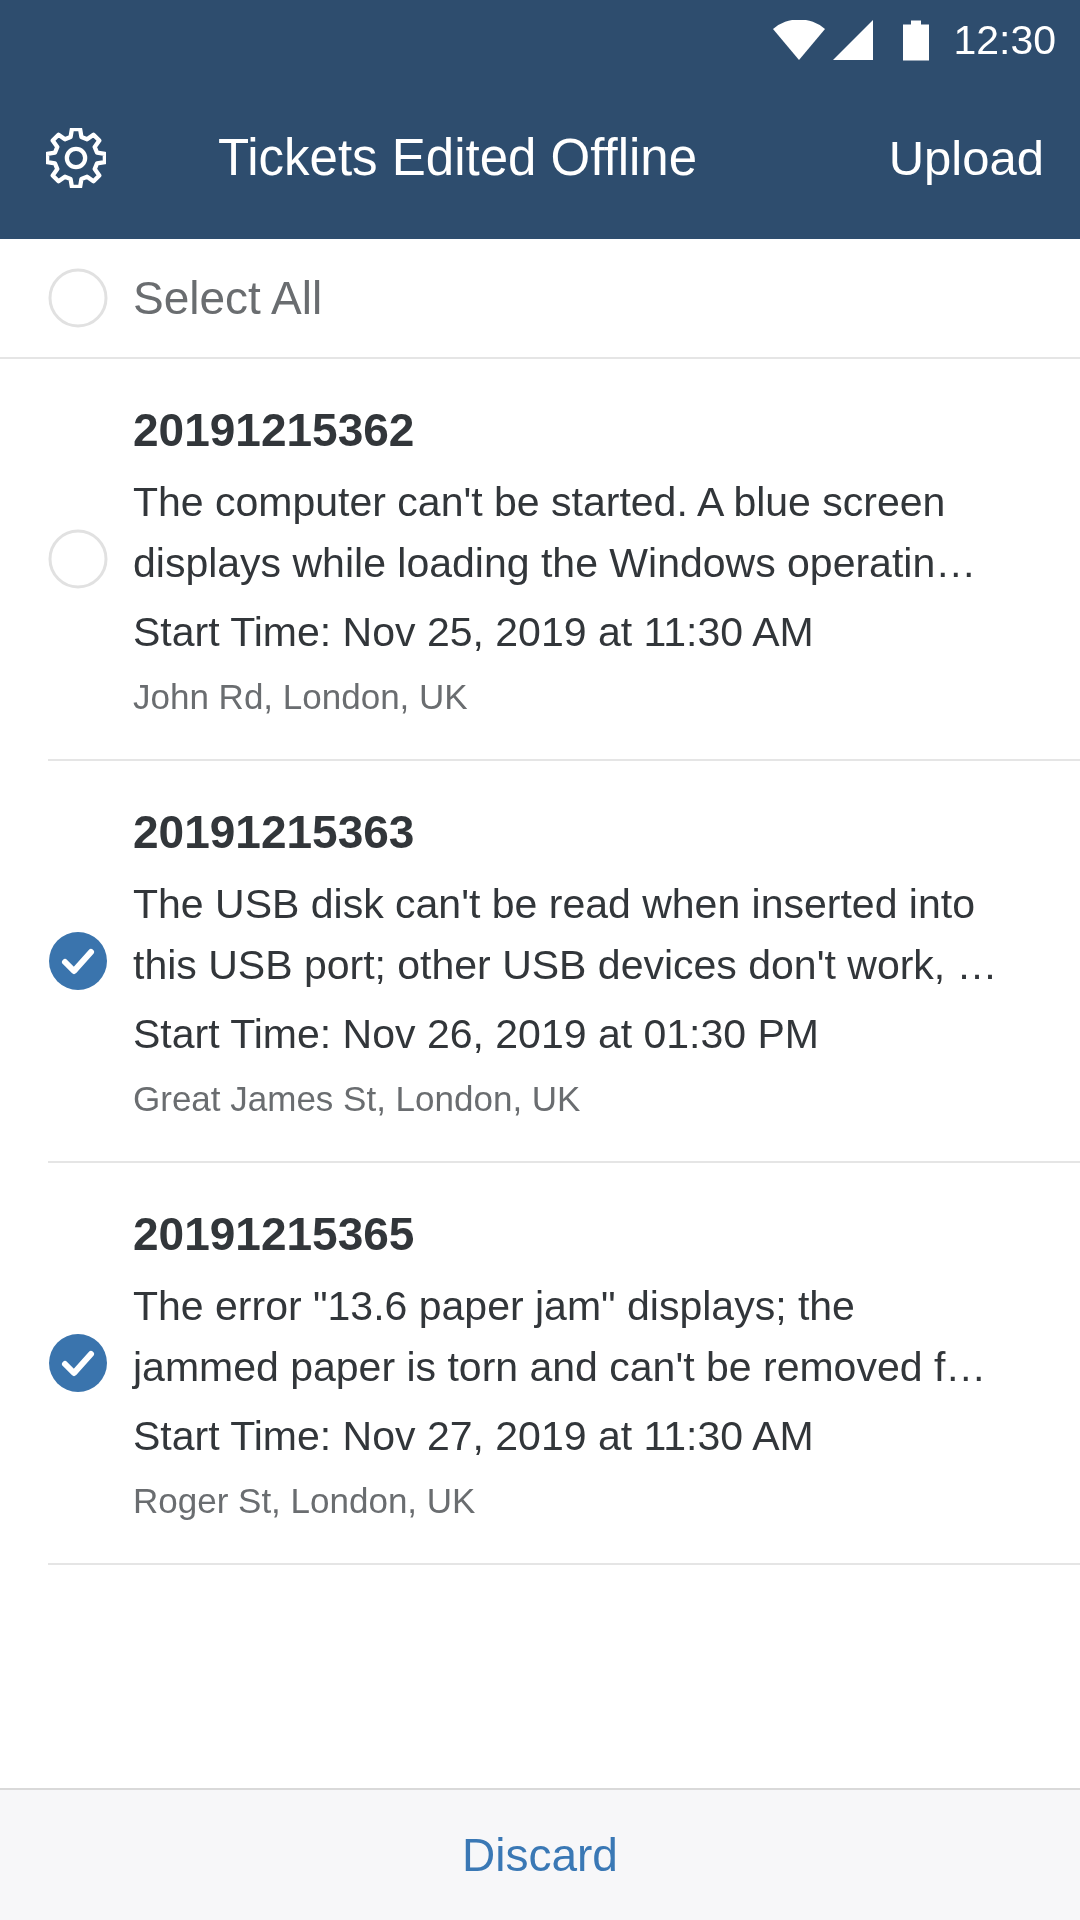 The image size is (1080, 1920). What do you see at coordinates (916, 40) in the screenshot?
I see `battery-icon` at bounding box center [916, 40].